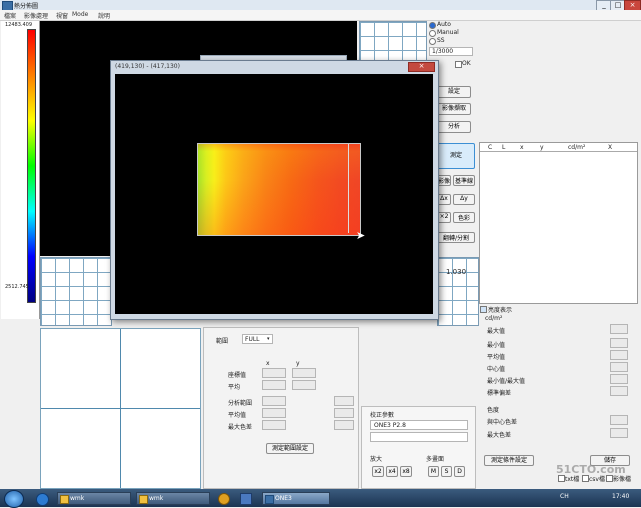  Describe the element at coordinates (432, 41) in the screenshot. I see `radio-ss` at that location.